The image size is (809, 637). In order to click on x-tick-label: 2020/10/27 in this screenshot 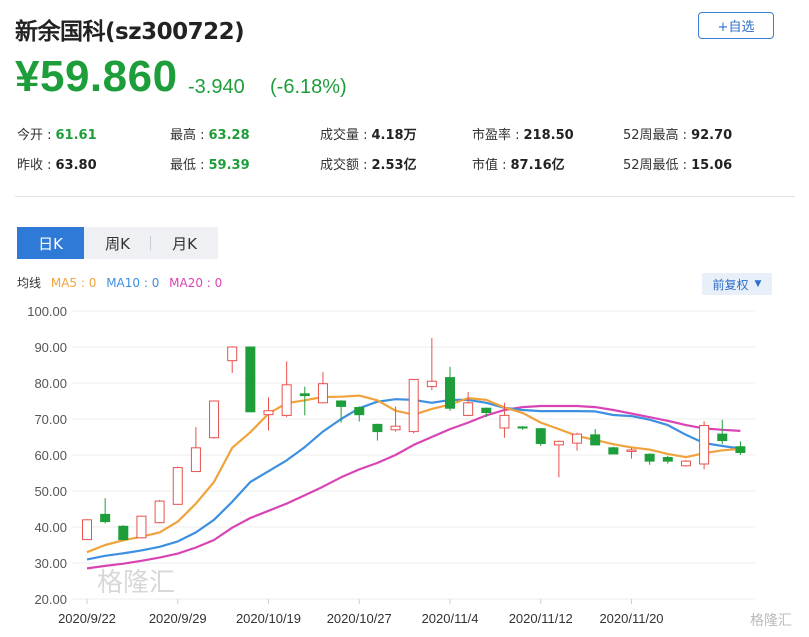, I will do `click(359, 618)`.